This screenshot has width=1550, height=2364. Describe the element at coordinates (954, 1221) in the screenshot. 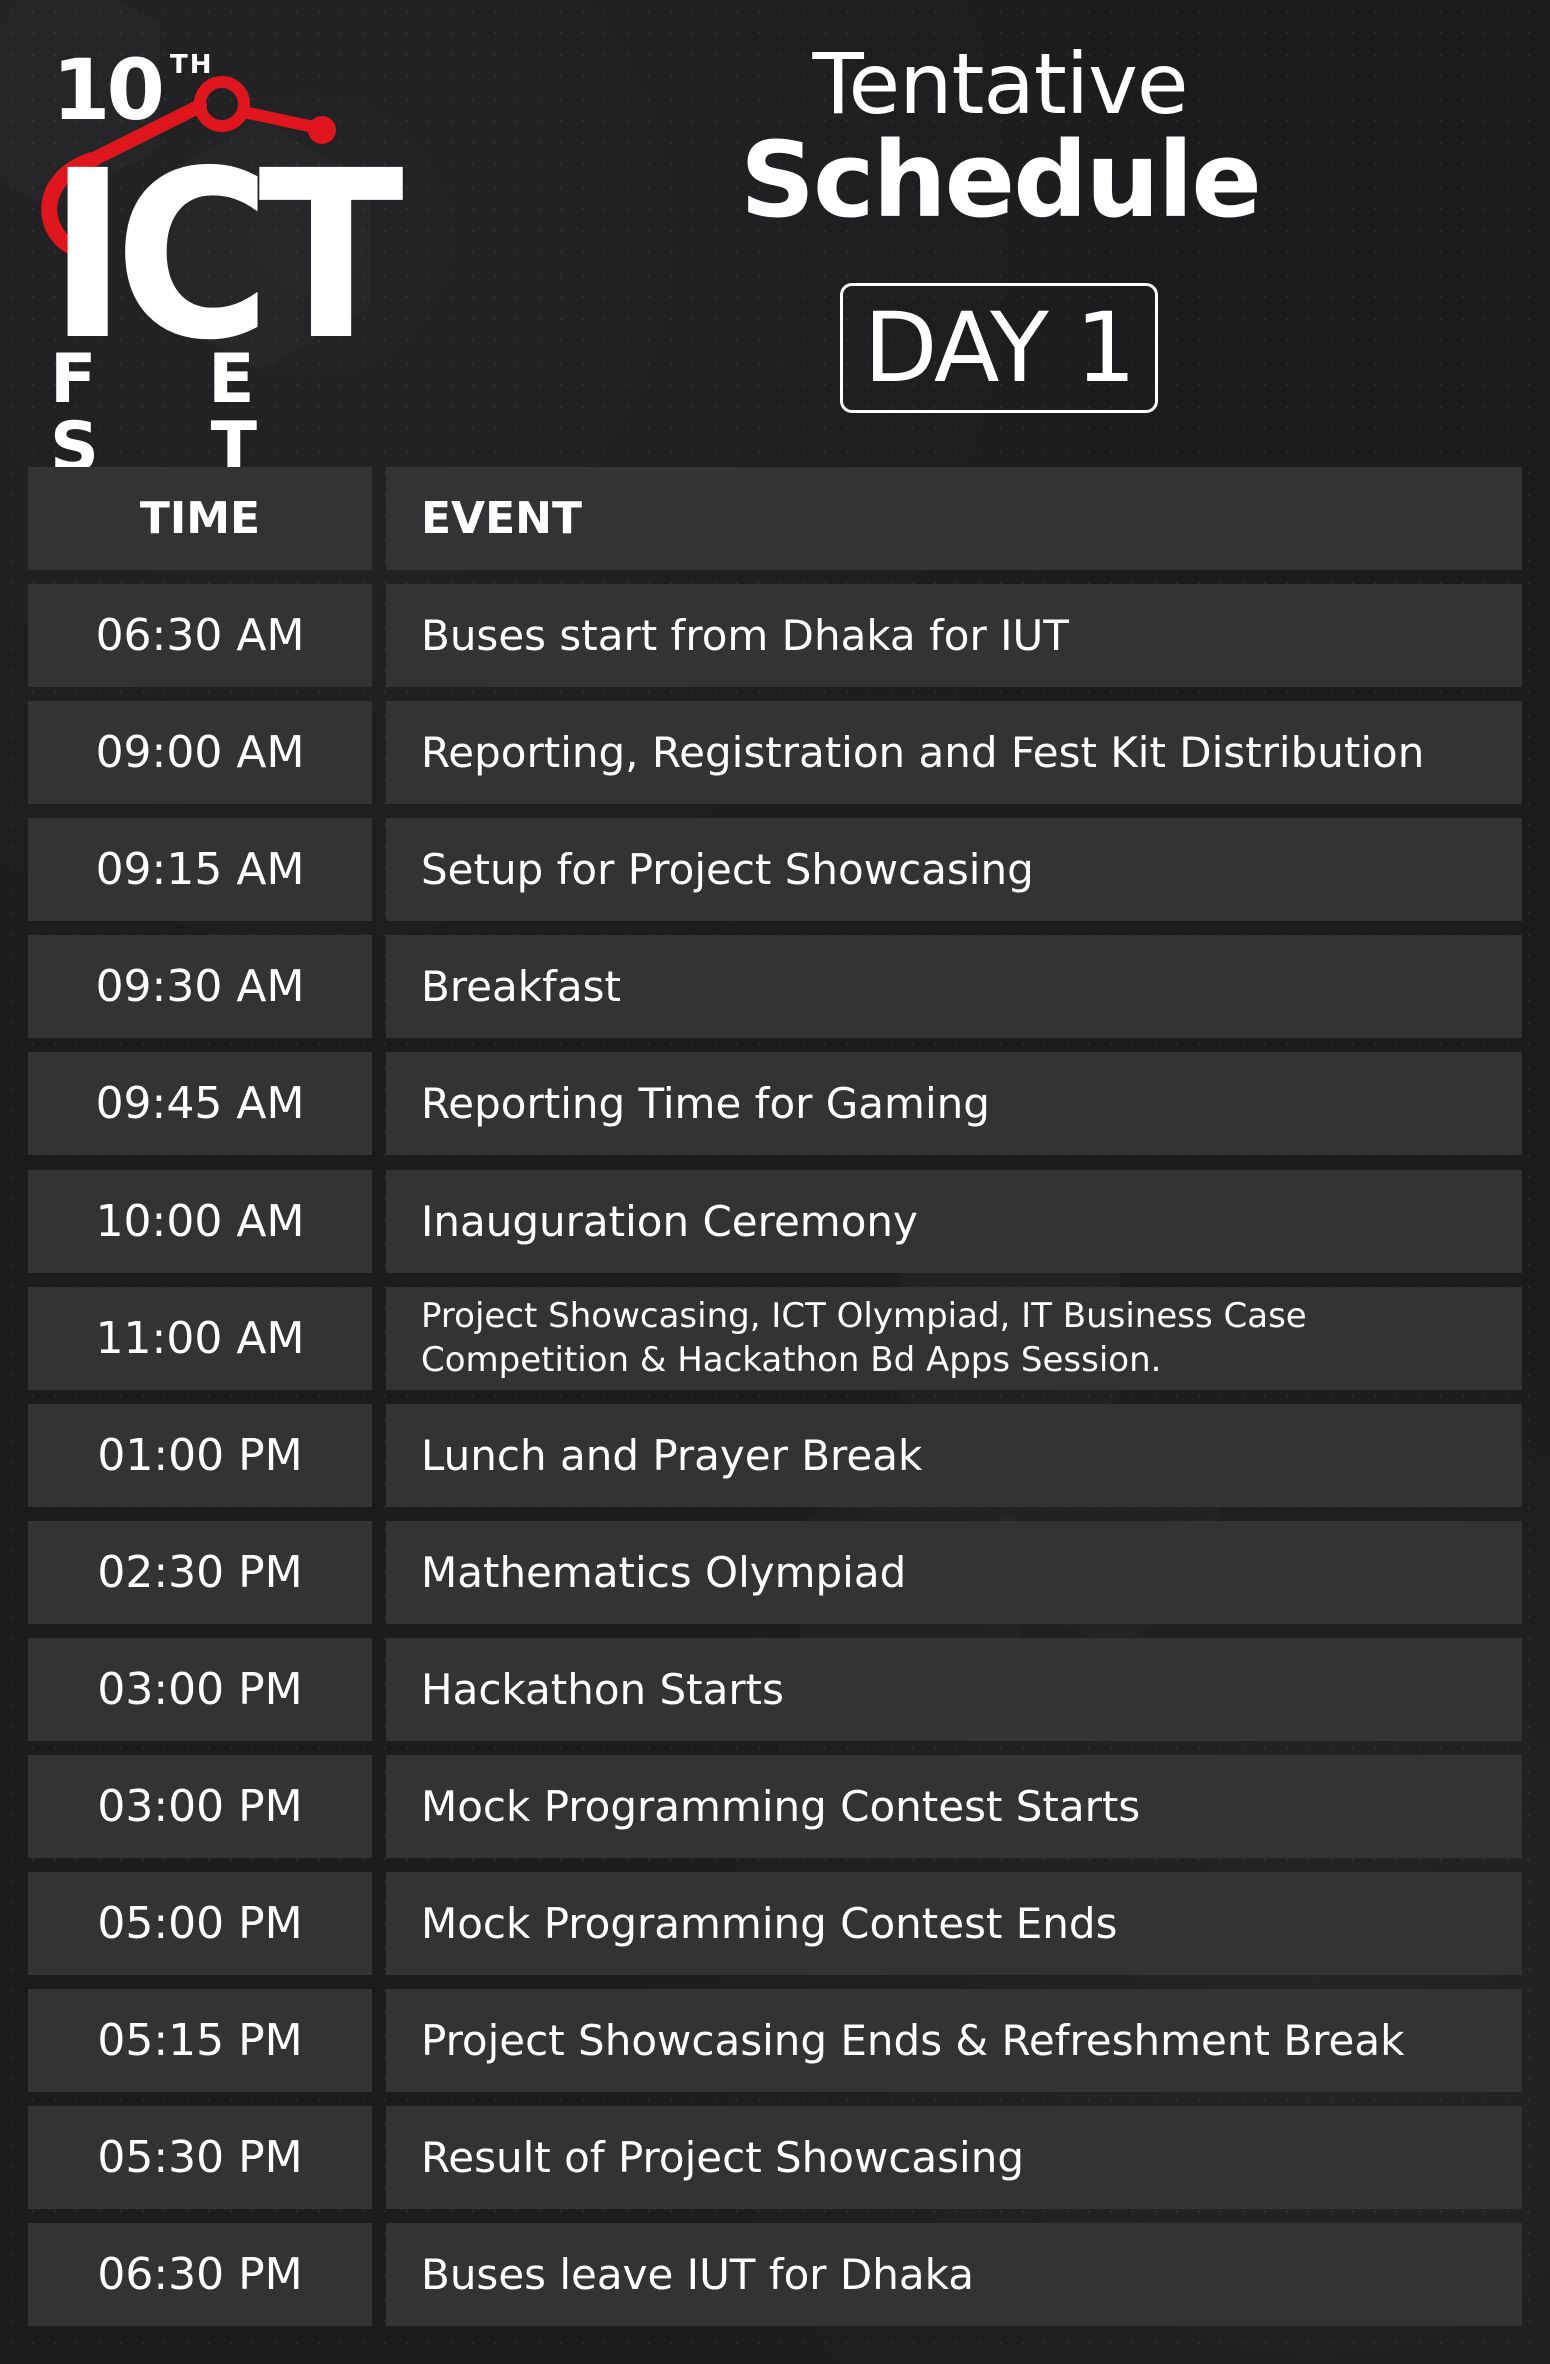

I see `event-cell: Inauguration Ceremony` at that location.